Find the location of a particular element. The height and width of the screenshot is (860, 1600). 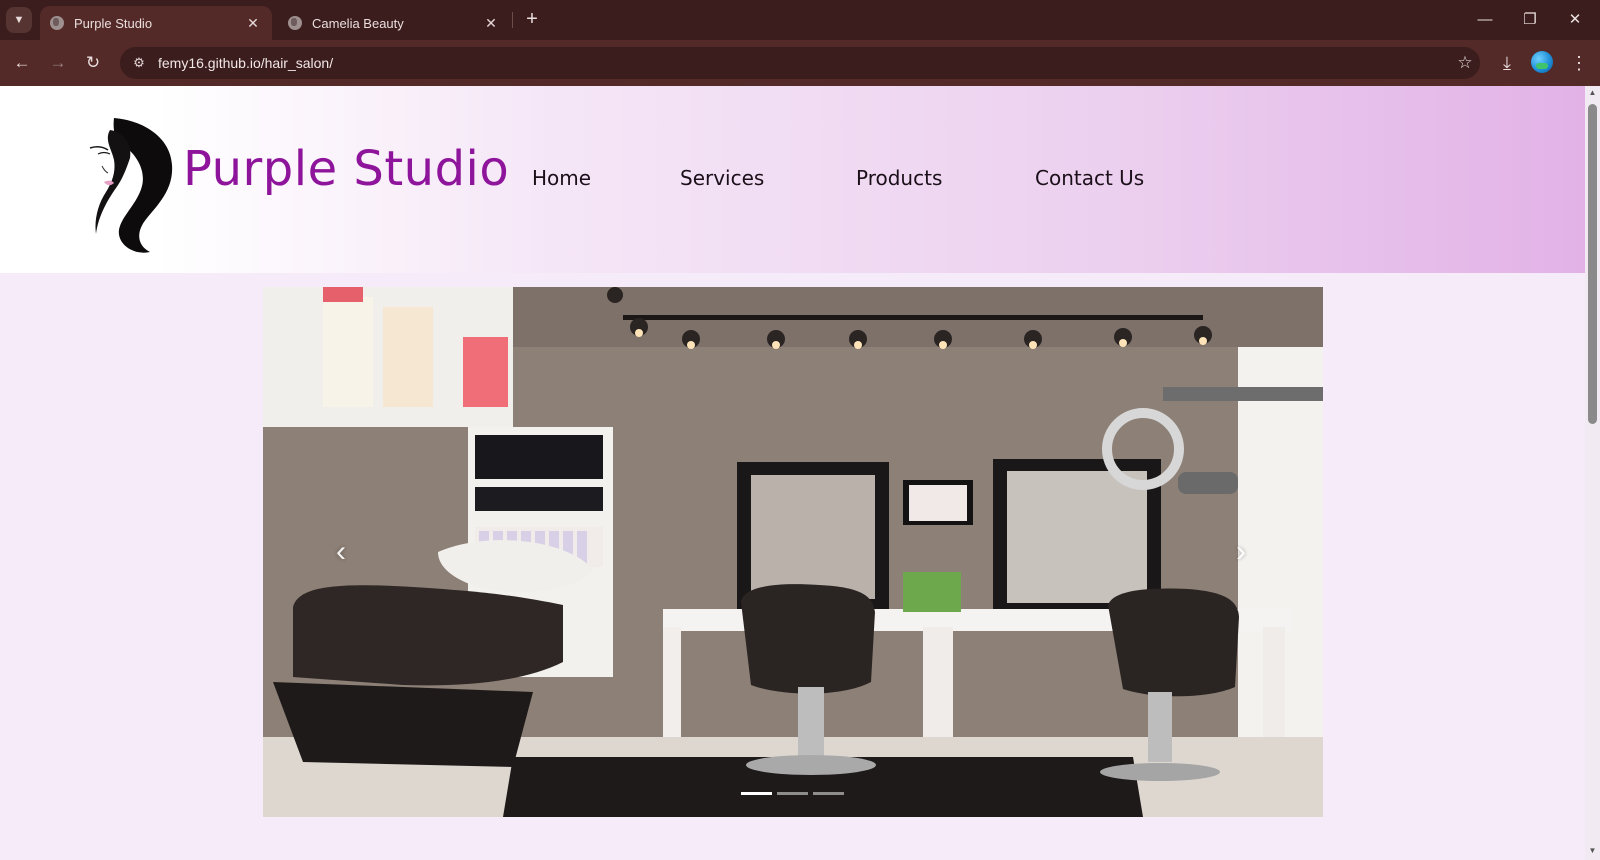

carousel-indicators is located at coordinates (792, 793).